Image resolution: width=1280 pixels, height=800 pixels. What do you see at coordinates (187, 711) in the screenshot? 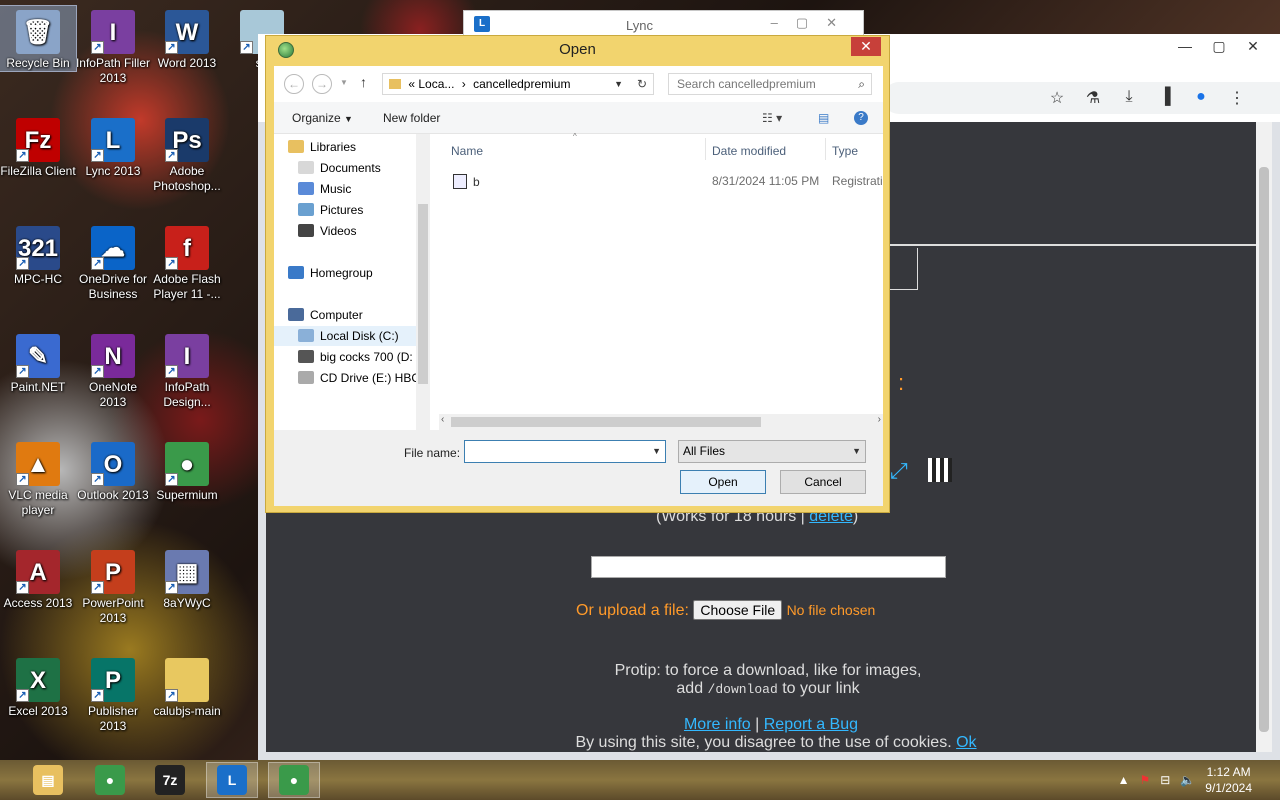
I see `desktop-icon-label: calubjs-main` at bounding box center [187, 711].